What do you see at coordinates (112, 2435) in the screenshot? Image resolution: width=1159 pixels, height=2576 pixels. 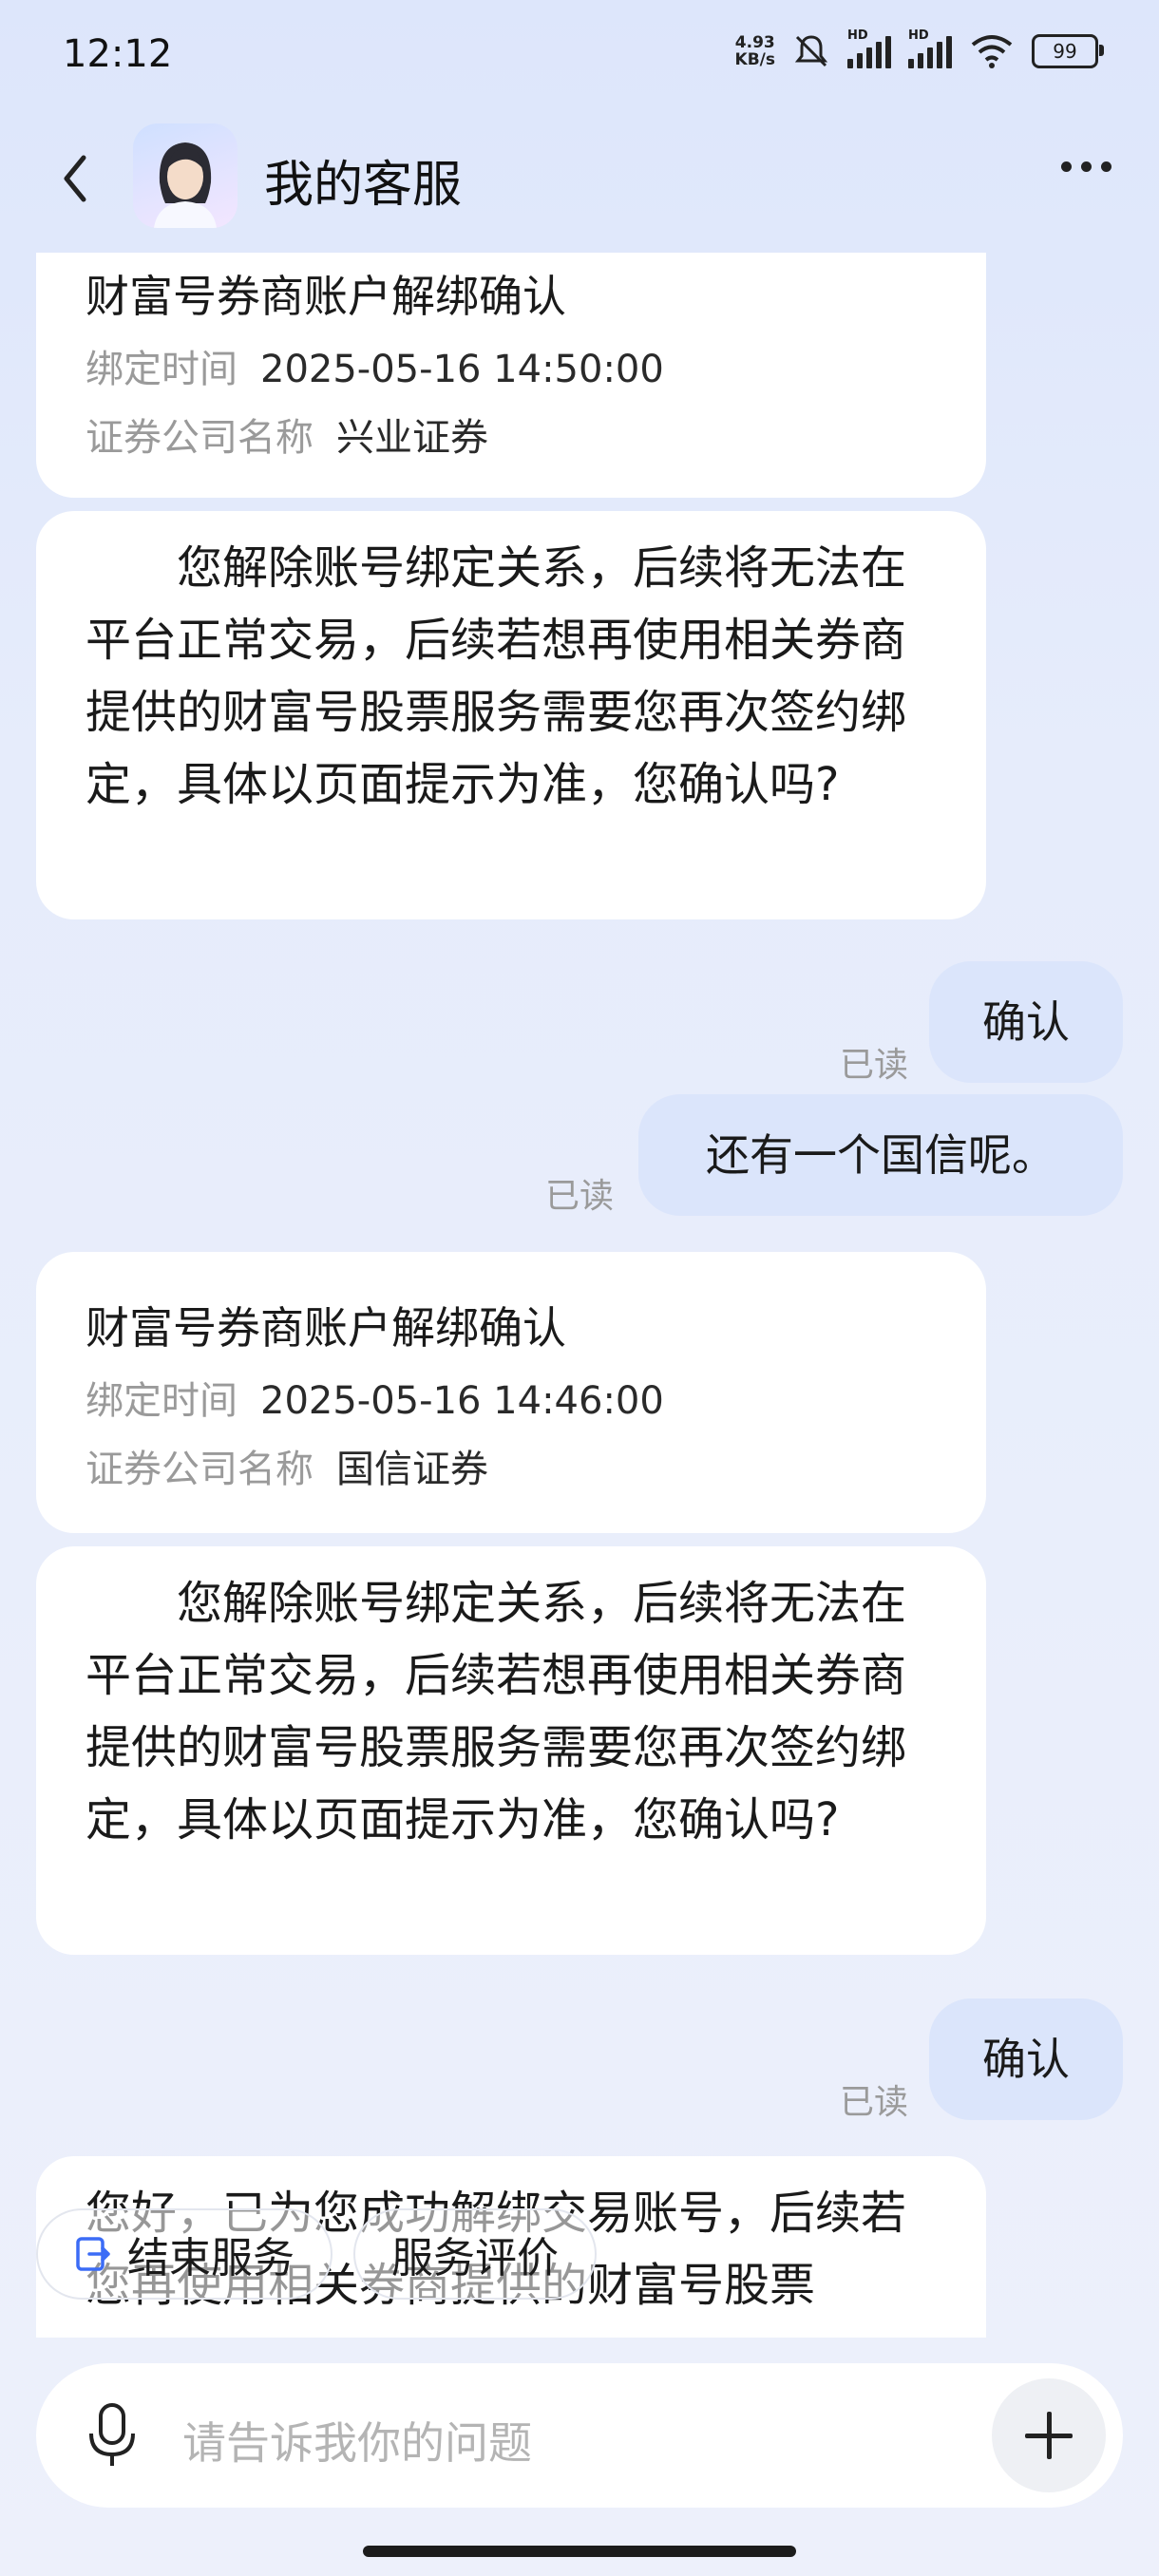 I see `microphone-icon` at bounding box center [112, 2435].